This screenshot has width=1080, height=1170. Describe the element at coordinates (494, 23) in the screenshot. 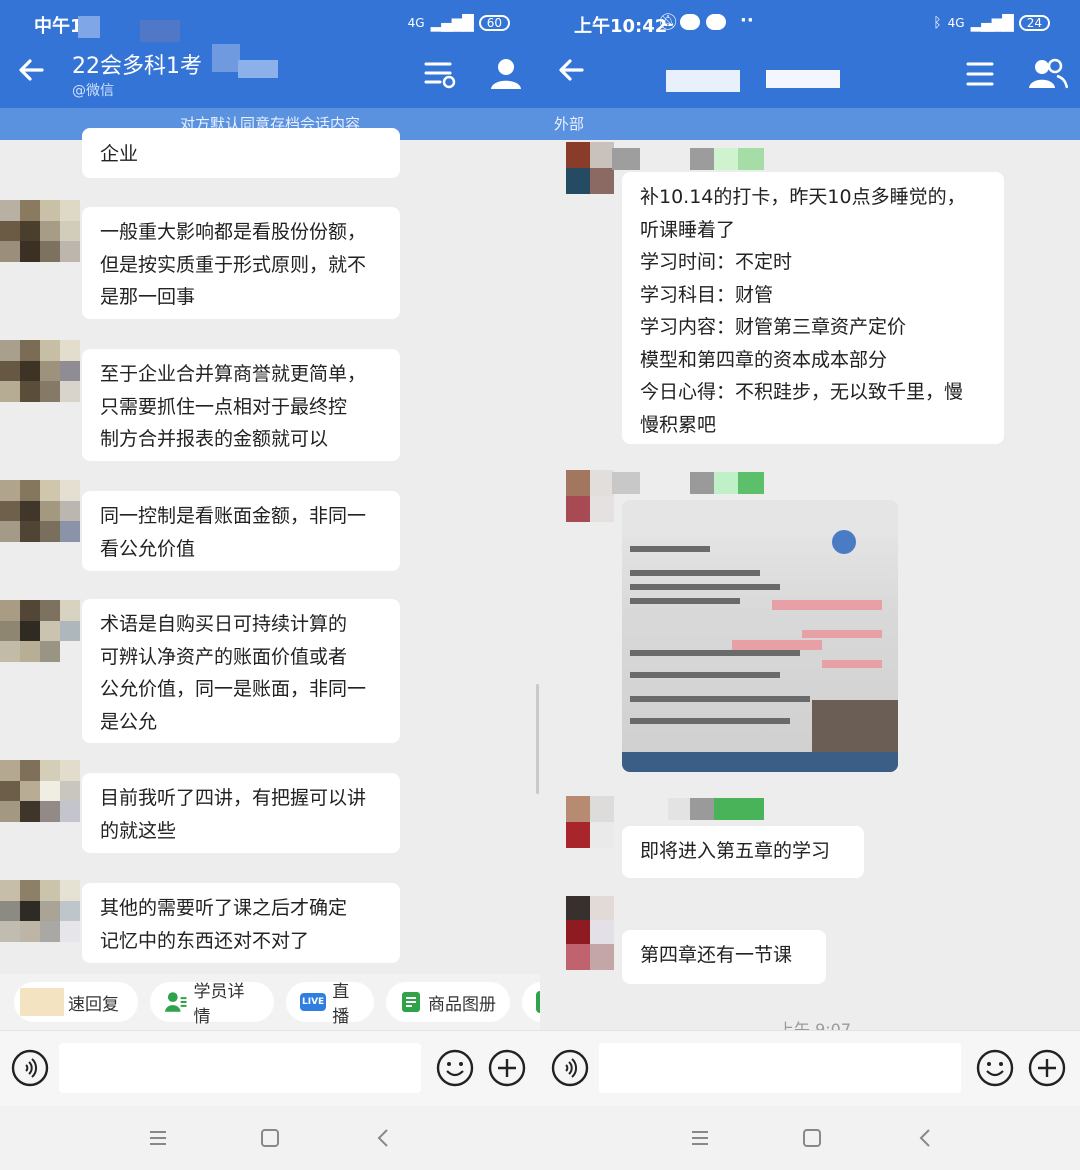

I see `battery-icon: 60` at that location.